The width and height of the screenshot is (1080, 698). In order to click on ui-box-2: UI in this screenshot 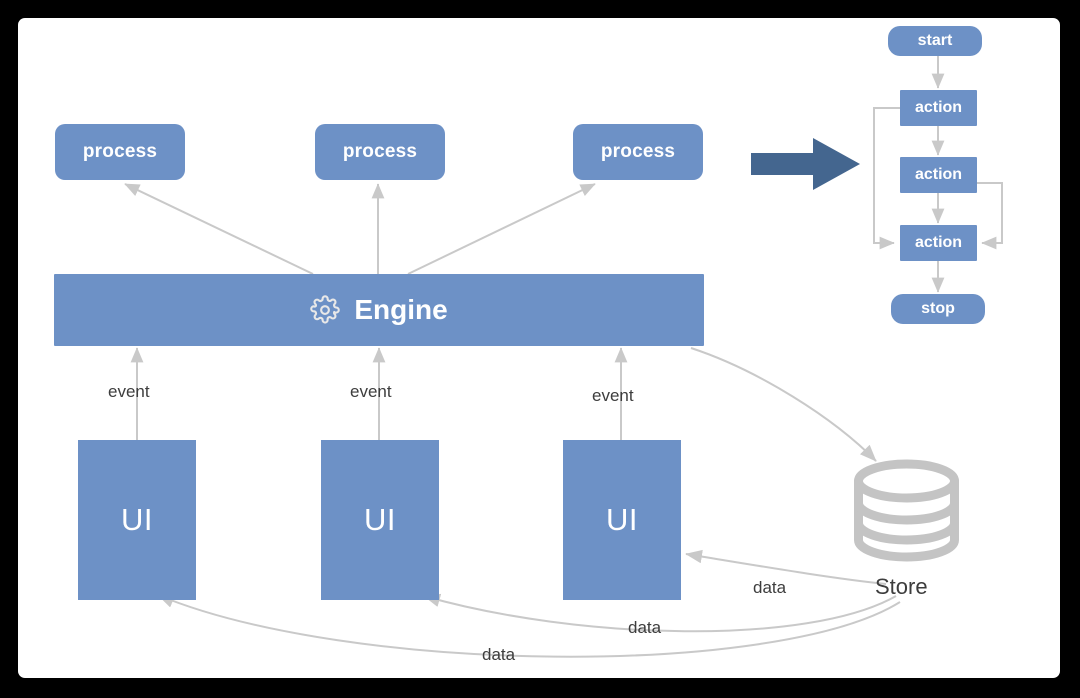, I will do `click(380, 520)`.